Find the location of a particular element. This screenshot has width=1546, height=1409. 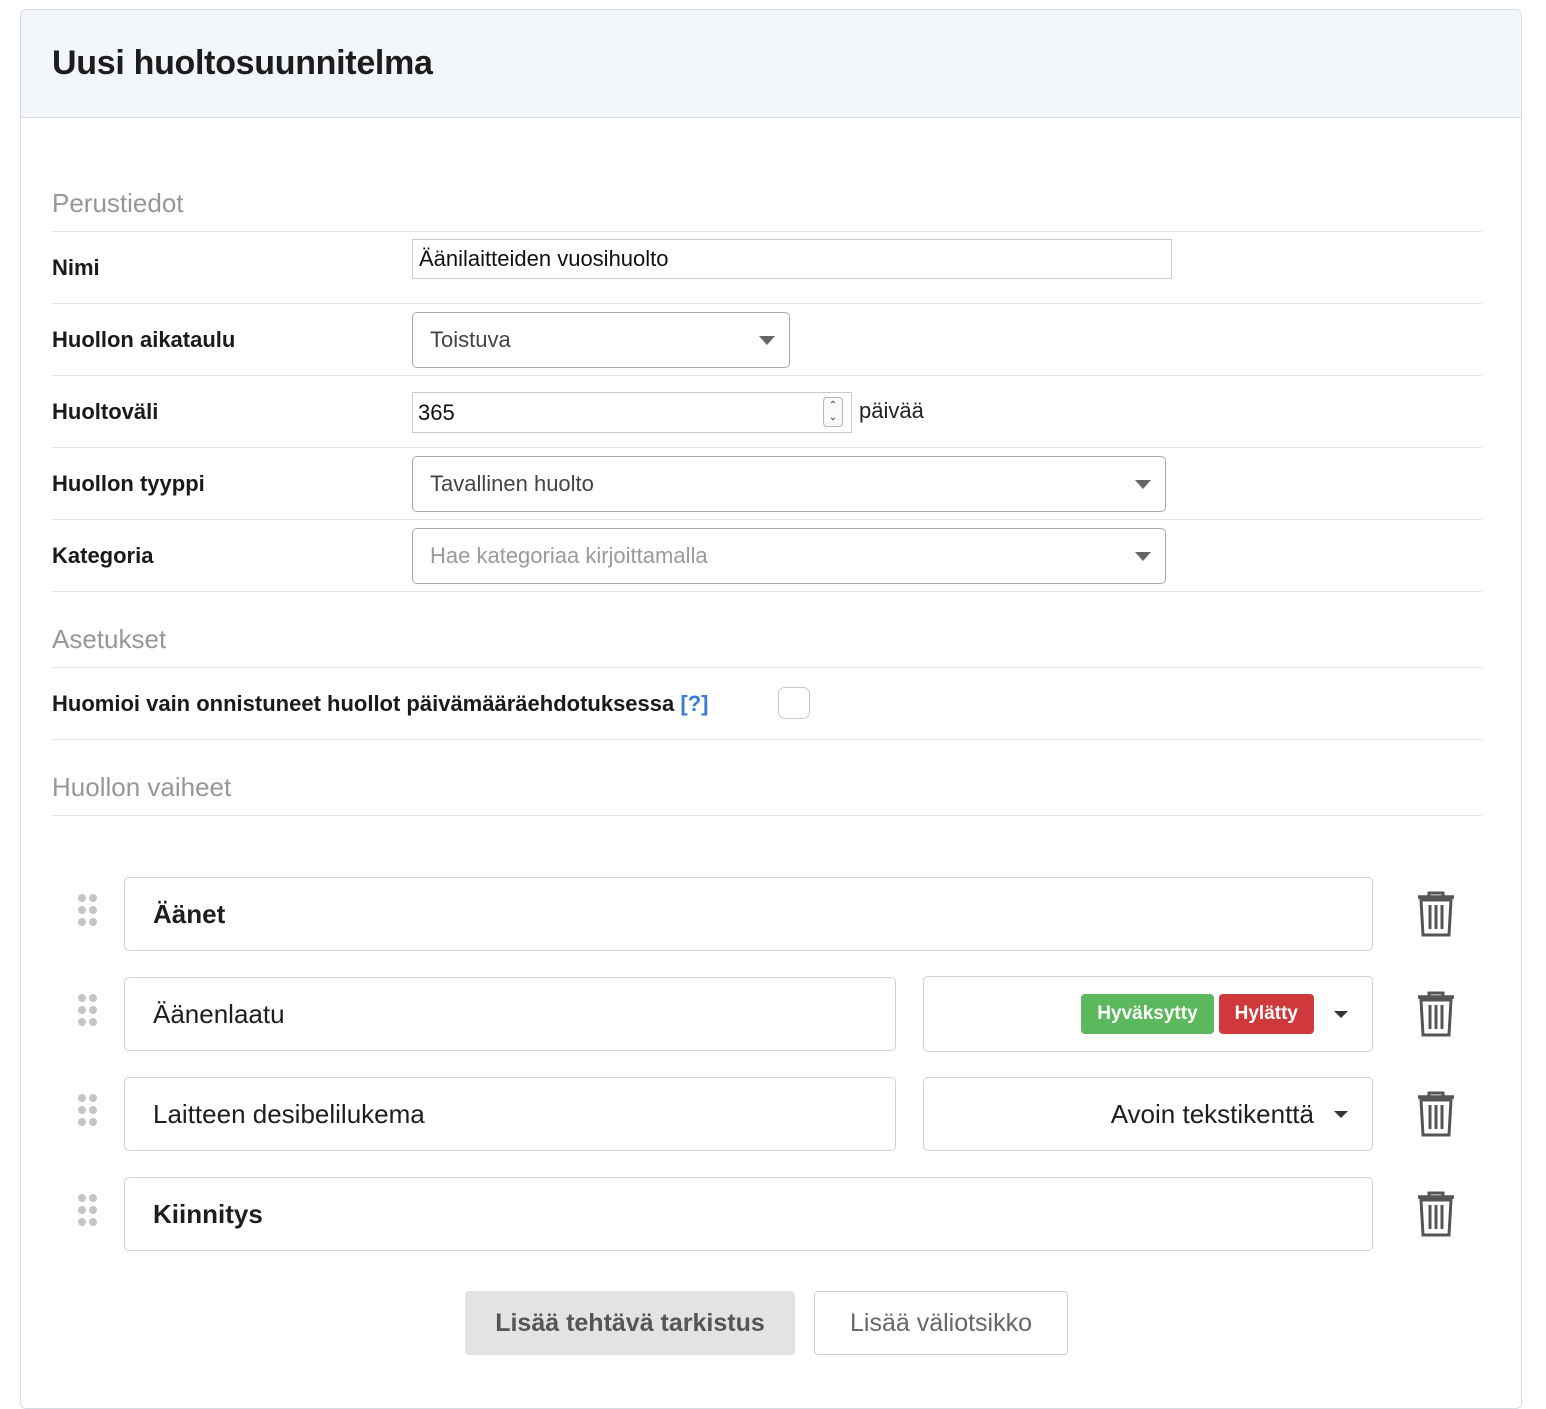

step-task-input: Laitteen desibelilukema is located at coordinates (510, 1114).